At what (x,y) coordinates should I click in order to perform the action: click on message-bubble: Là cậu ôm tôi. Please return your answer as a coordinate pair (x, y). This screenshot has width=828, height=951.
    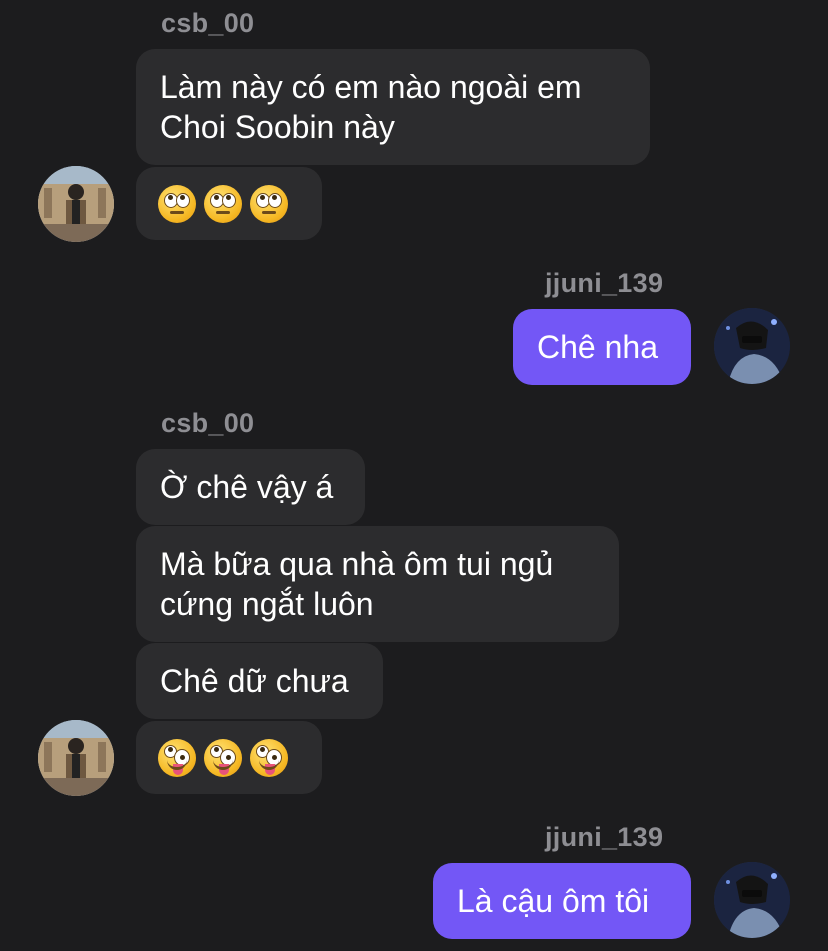
    Looking at the image, I should click on (562, 901).